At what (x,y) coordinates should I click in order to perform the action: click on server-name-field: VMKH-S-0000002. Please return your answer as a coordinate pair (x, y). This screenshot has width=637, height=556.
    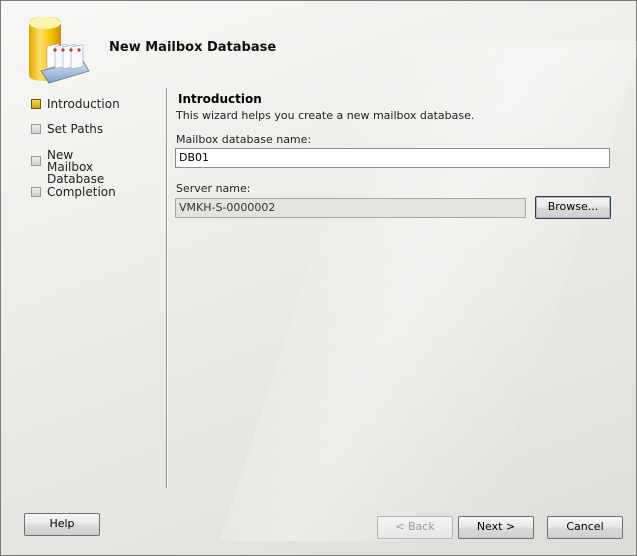
    Looking at the image, I should click on (350, 208).